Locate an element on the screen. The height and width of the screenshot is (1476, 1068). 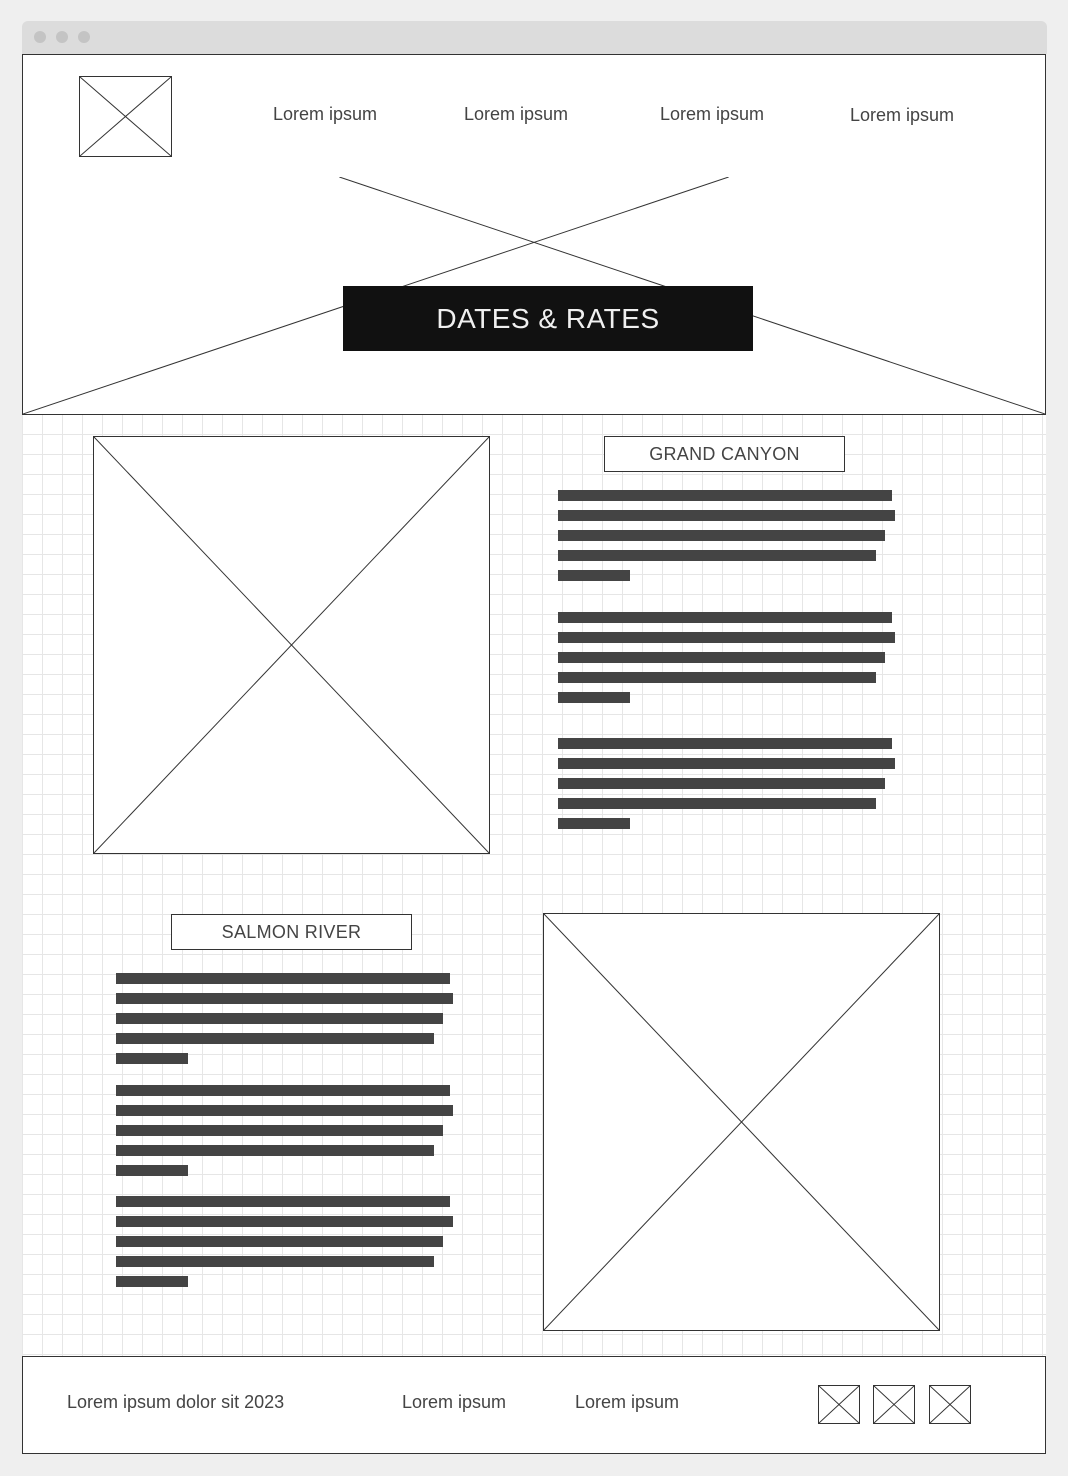
hero-title-banner: DATES & RATES is located at coordinates (548, 318).